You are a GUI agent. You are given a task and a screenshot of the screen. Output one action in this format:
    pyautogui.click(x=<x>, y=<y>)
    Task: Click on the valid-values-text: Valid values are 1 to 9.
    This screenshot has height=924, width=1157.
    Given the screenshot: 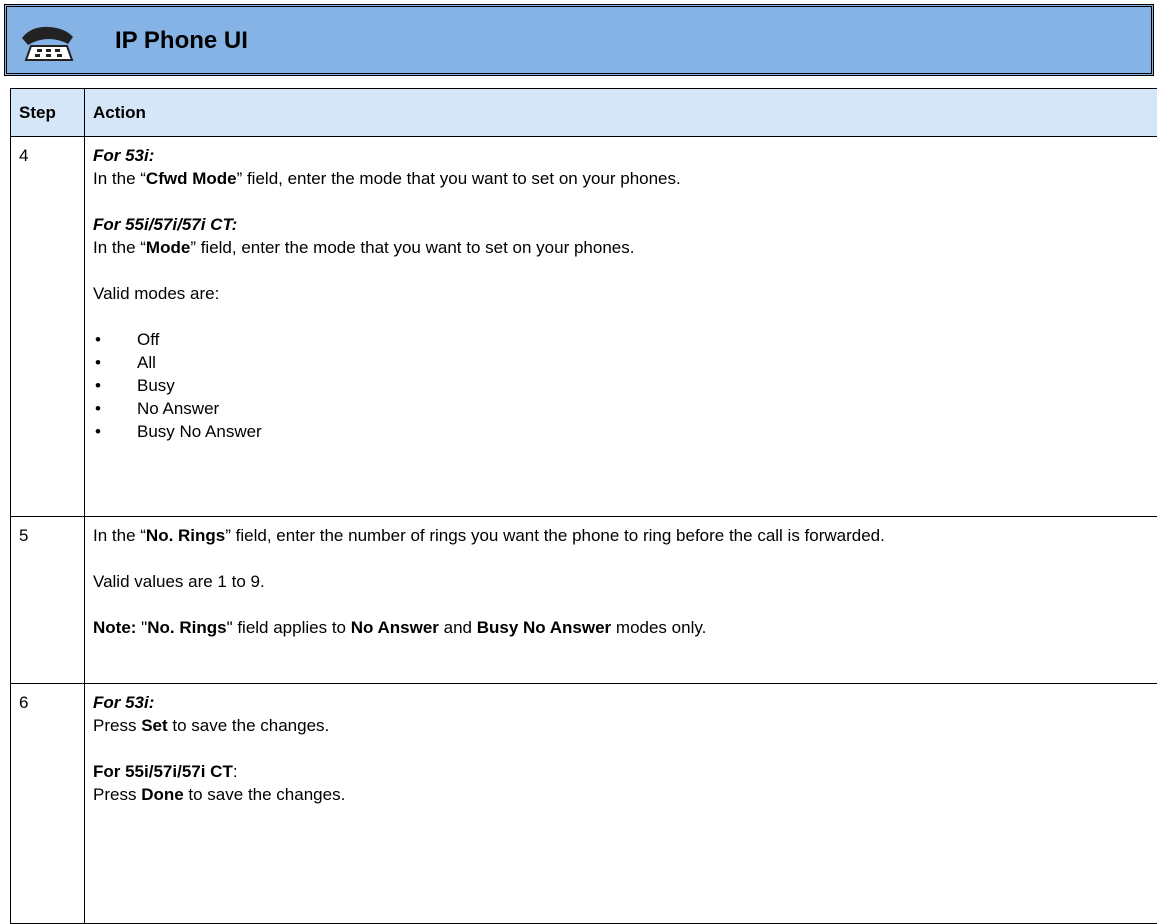 What is the action you would take?
    pyautogui.click(x=622, y=581)
    